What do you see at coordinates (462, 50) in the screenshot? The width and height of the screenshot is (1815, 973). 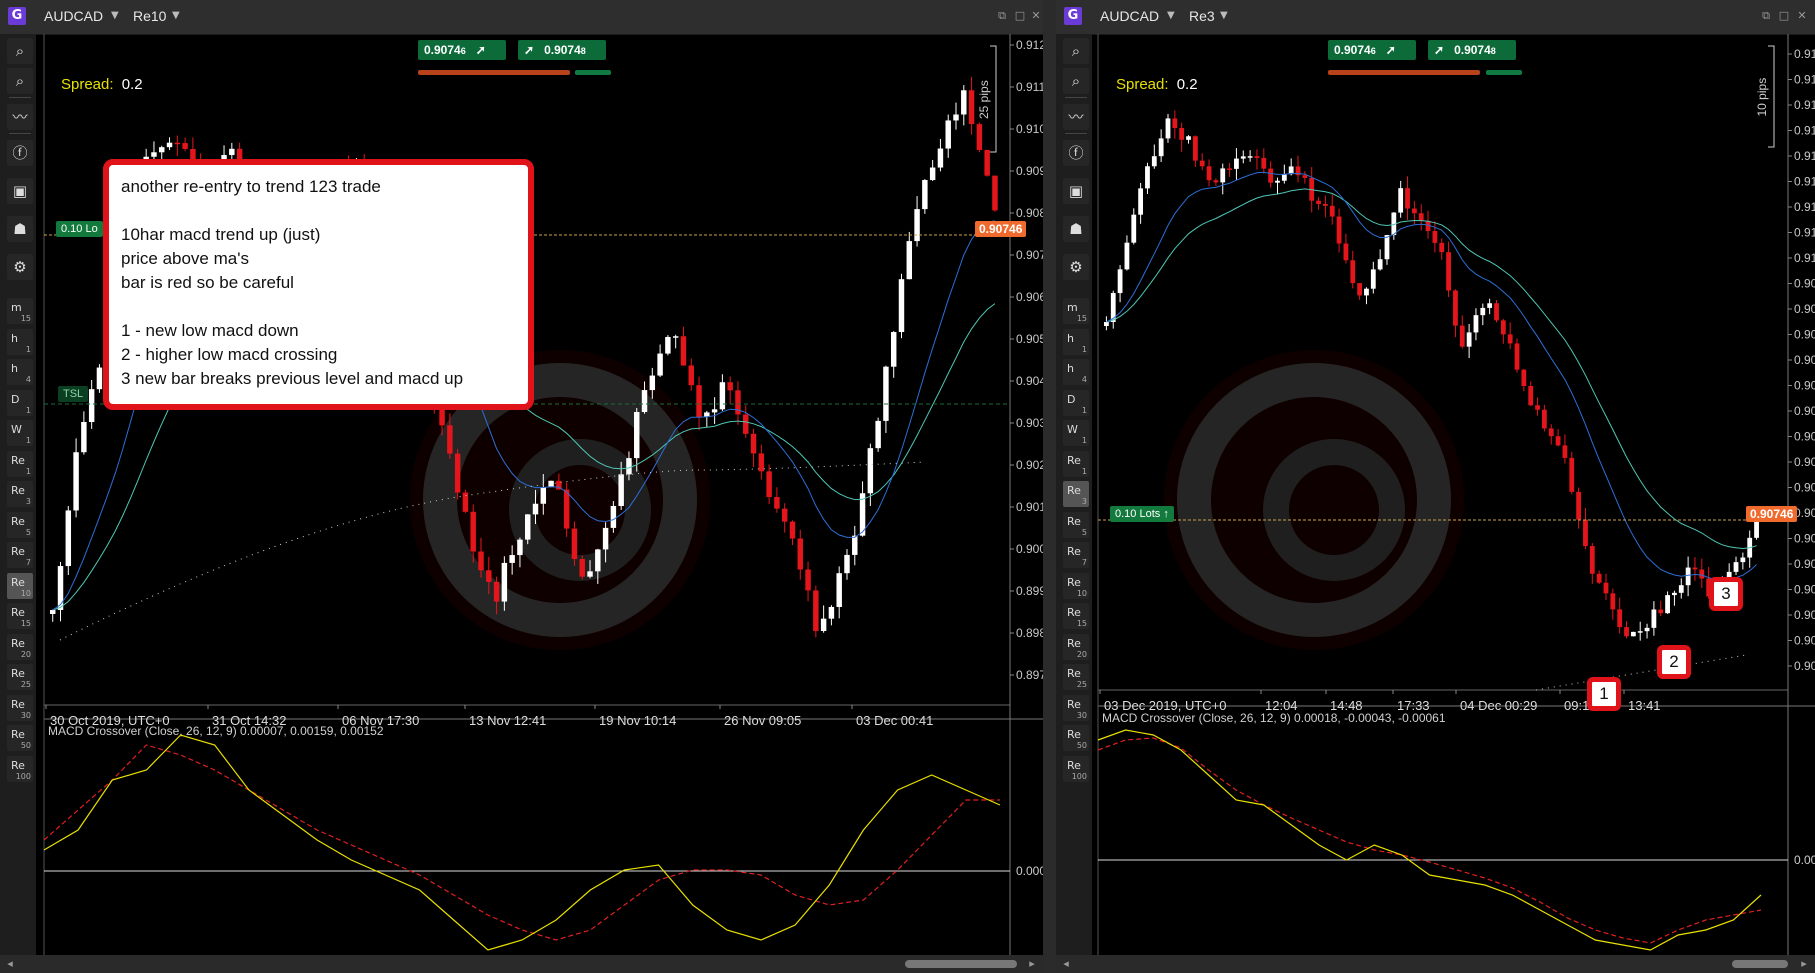 I see `left-sell-button: 0.90746 ➚` at bounding box center [462, 50].